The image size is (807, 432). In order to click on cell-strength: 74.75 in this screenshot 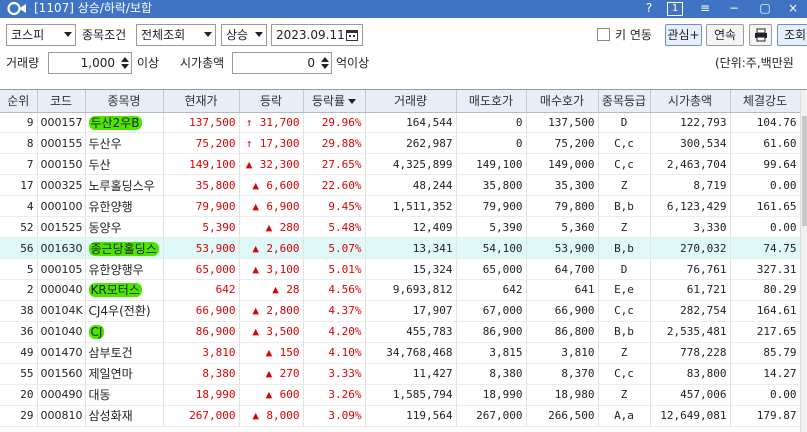, I will do `click(765, 248)`.